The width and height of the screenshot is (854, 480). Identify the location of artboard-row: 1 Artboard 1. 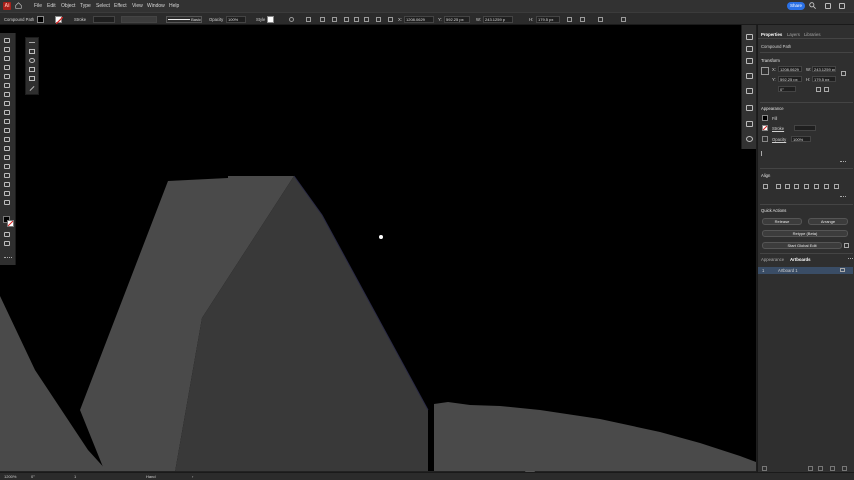
(805, 270).